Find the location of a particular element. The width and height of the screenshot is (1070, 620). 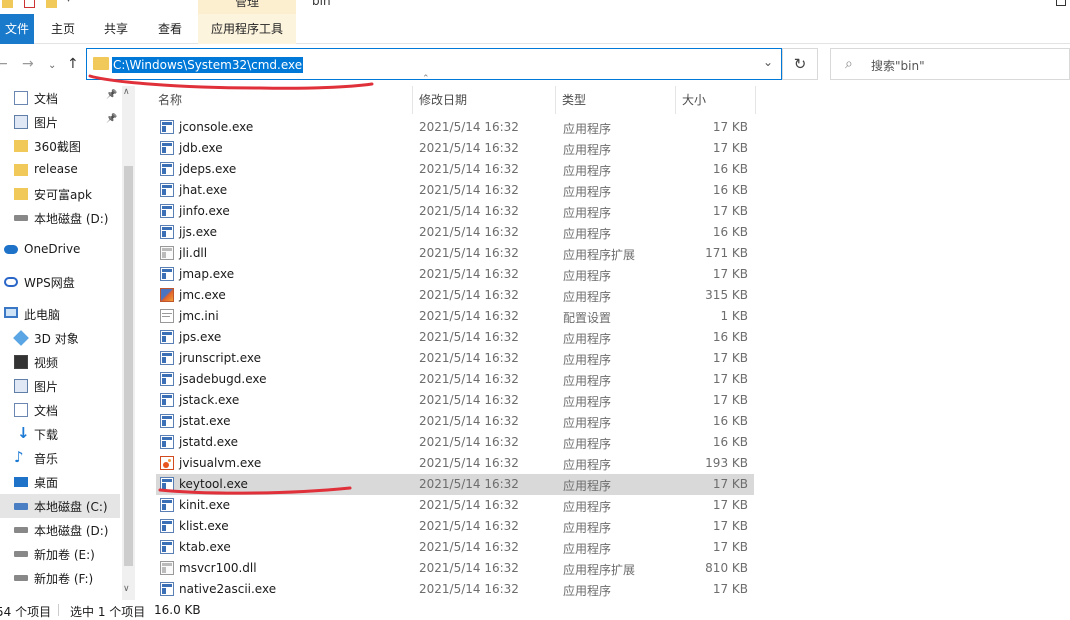

tab-file: 文件 is located at coordinates (17, 29).